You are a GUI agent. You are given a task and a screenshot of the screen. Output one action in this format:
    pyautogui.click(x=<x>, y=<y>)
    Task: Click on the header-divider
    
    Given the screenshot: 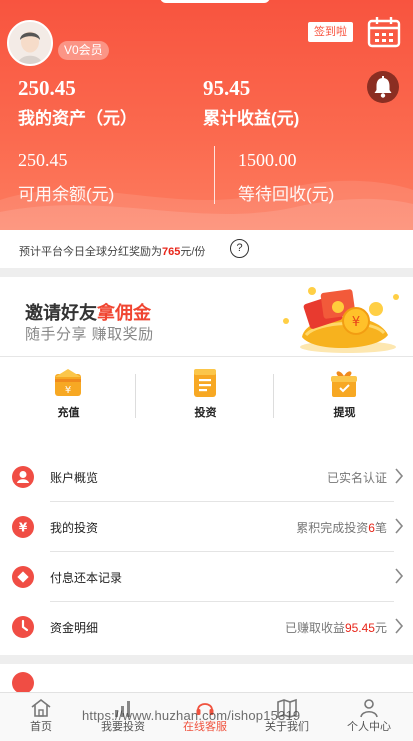 What is the action you would take?
    pyautogui.click(x=214, y=175)
    